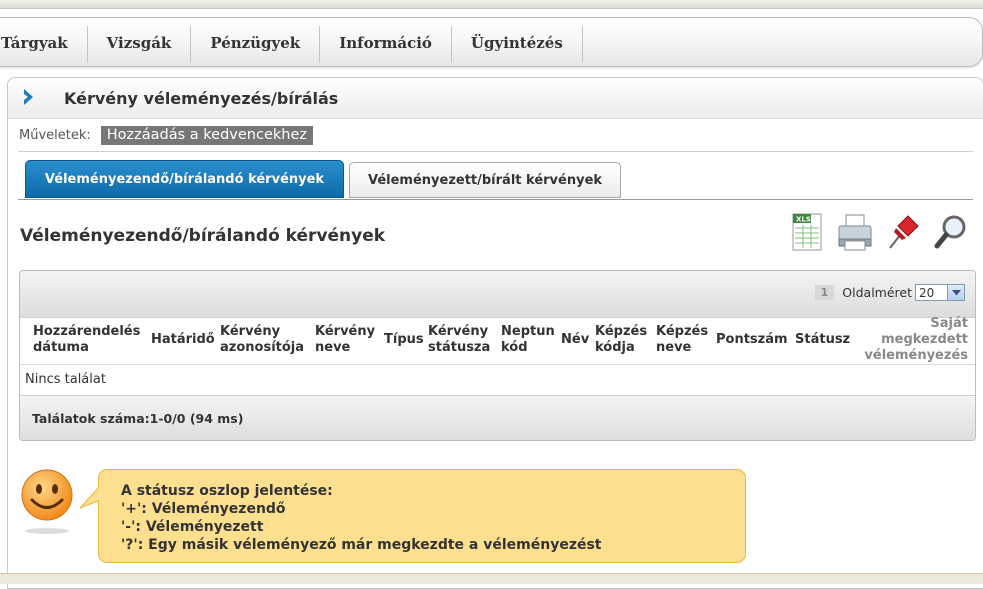 The height and width of the screenshot is (589, 983). What do you see at coordinates (822, 340) in the screenshot?
I see `column-header: Státusz` at bounding box center [822, 340].